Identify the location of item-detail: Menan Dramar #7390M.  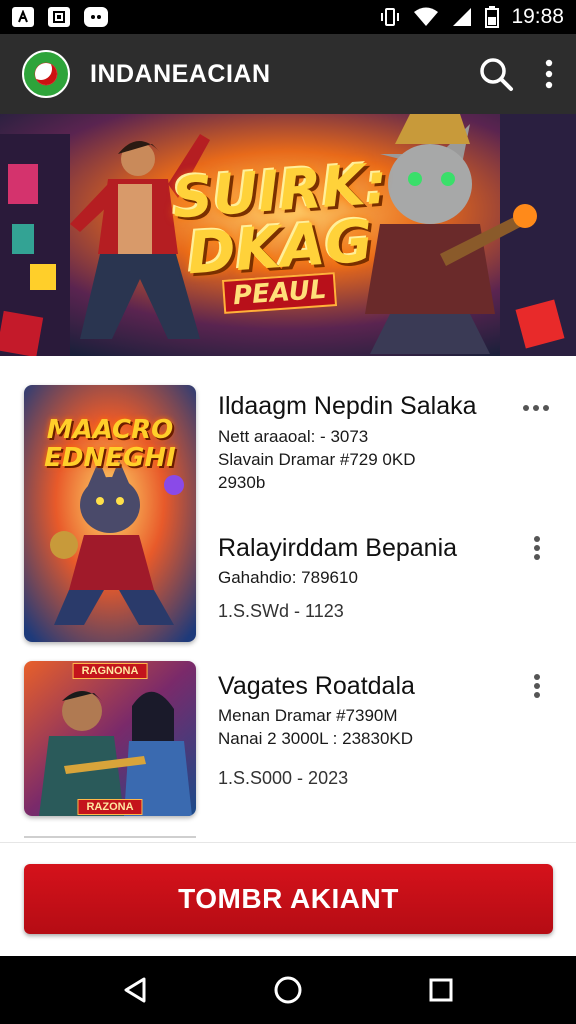
(308, 715).